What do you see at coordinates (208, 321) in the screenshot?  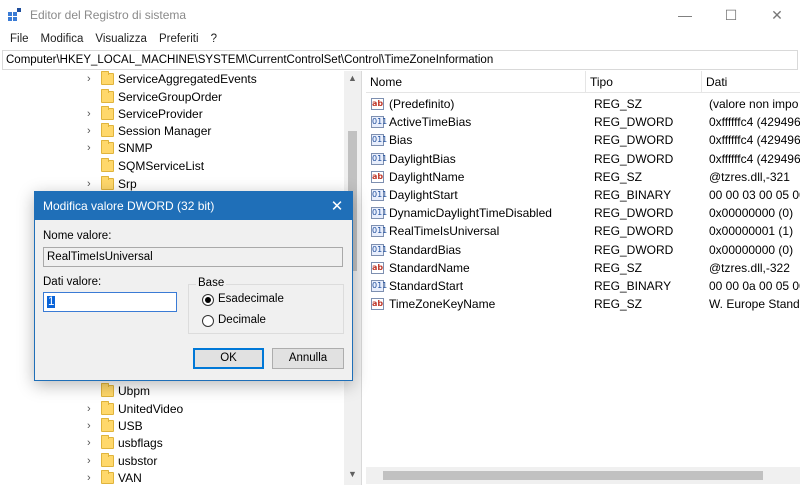 I see `radio-decimal` at bounding box center [208, 321].